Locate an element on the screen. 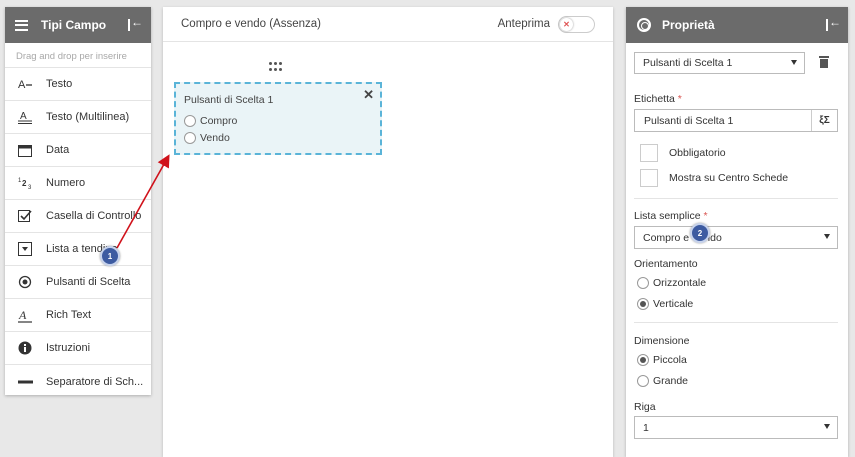 Image resolution: width=855 pixels, height=457 pixels. toggle-off-icon: ✕ is located at coordinates (566, 24).